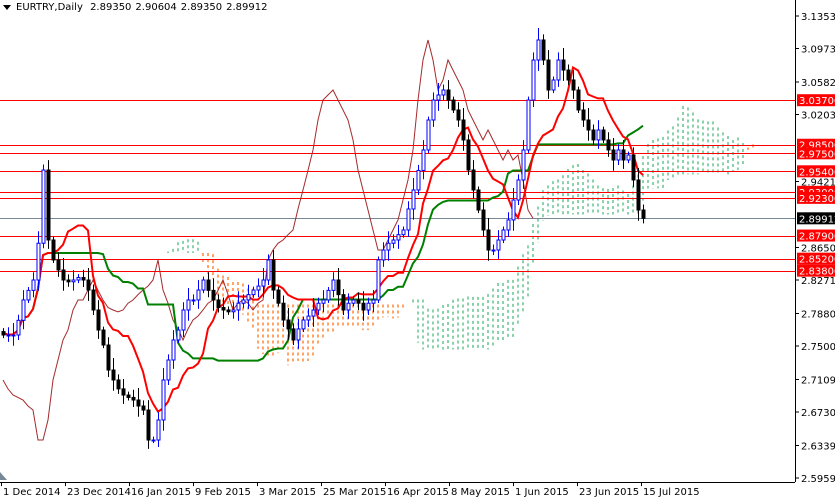 This screenshot has width=835, height=500. Describe the element at coordinates (3, 476) in the screenshot. I see `chart-shift-marker-icon` at that location.